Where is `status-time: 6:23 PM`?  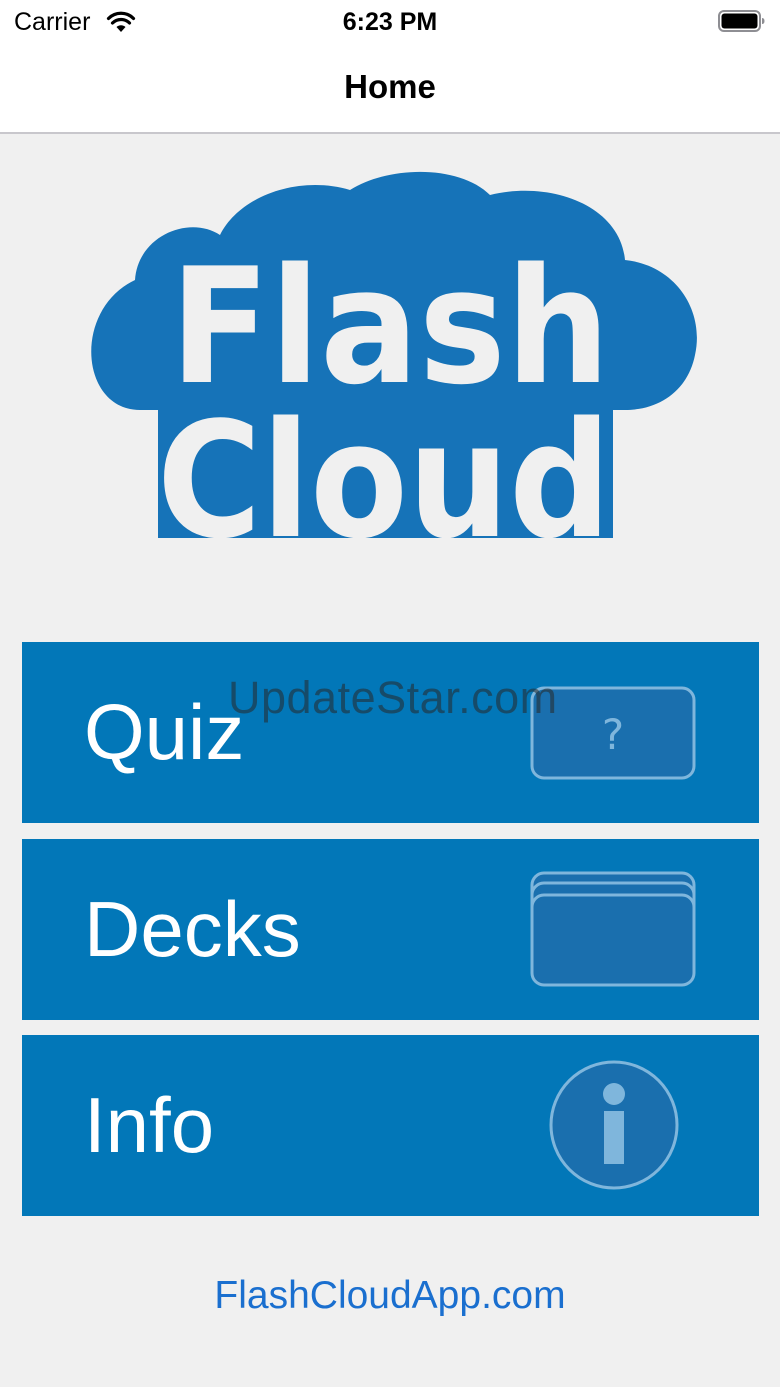
status-time: 6:23 PM is located at coordinates (390, 22).